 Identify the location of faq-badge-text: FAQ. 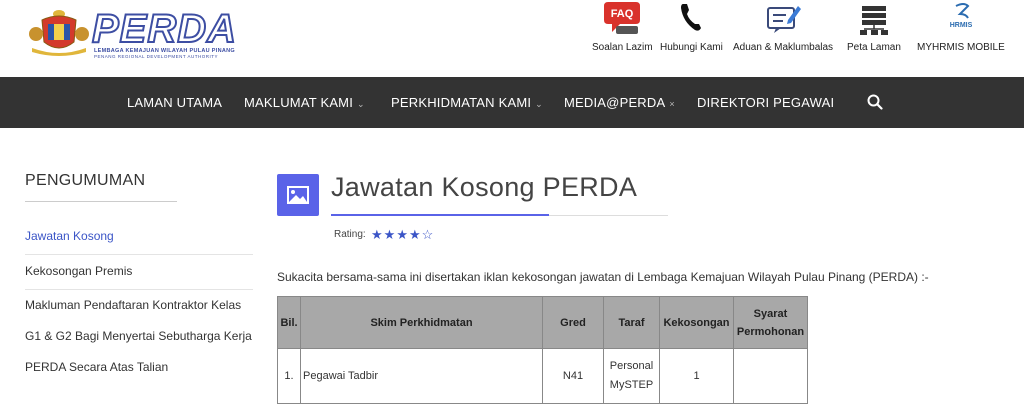
(622, 14).